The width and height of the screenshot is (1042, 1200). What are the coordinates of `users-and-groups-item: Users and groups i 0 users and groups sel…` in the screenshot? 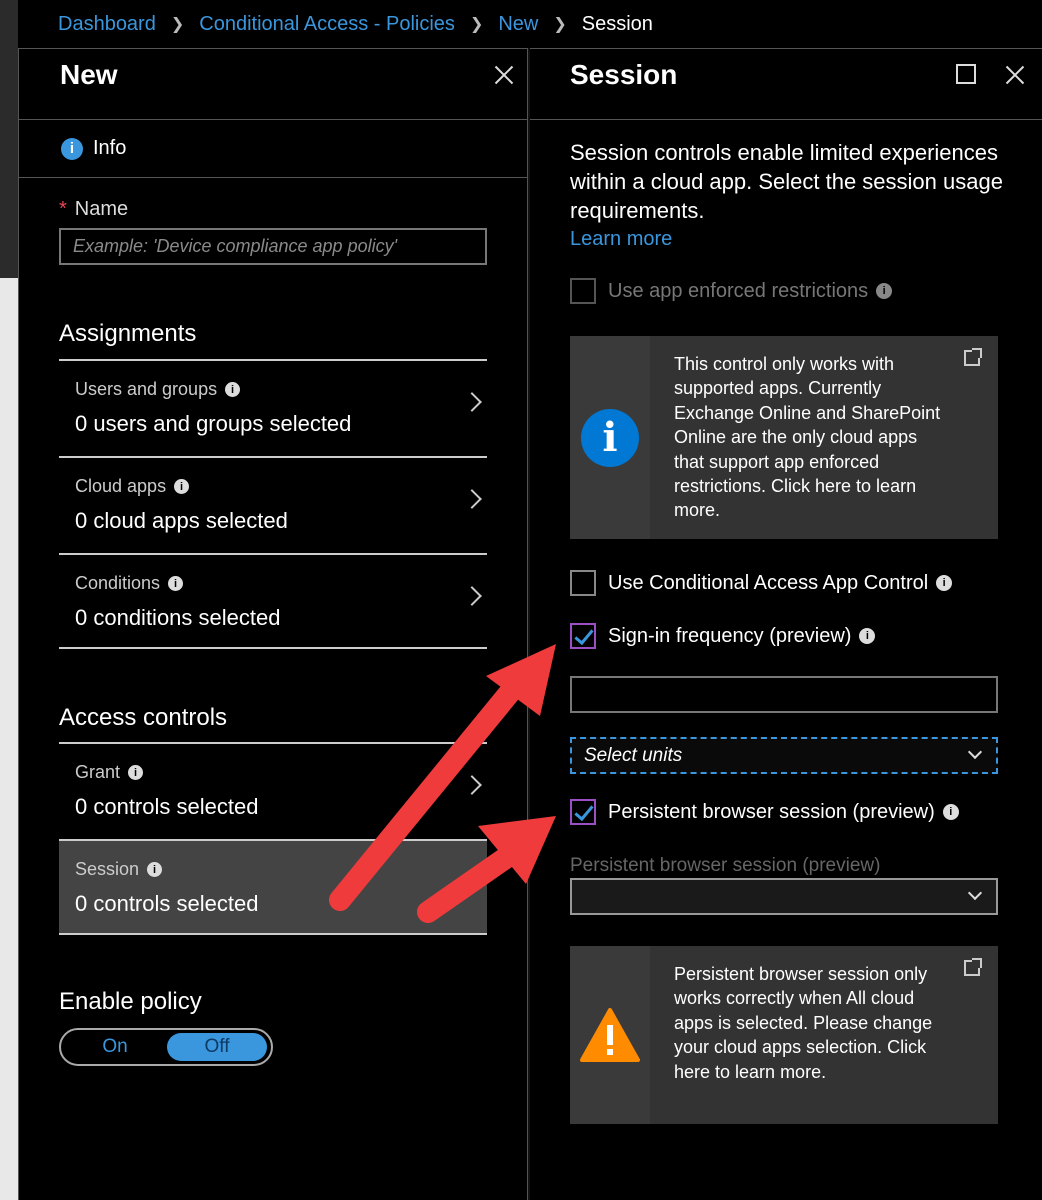 It's located at (273, 407).